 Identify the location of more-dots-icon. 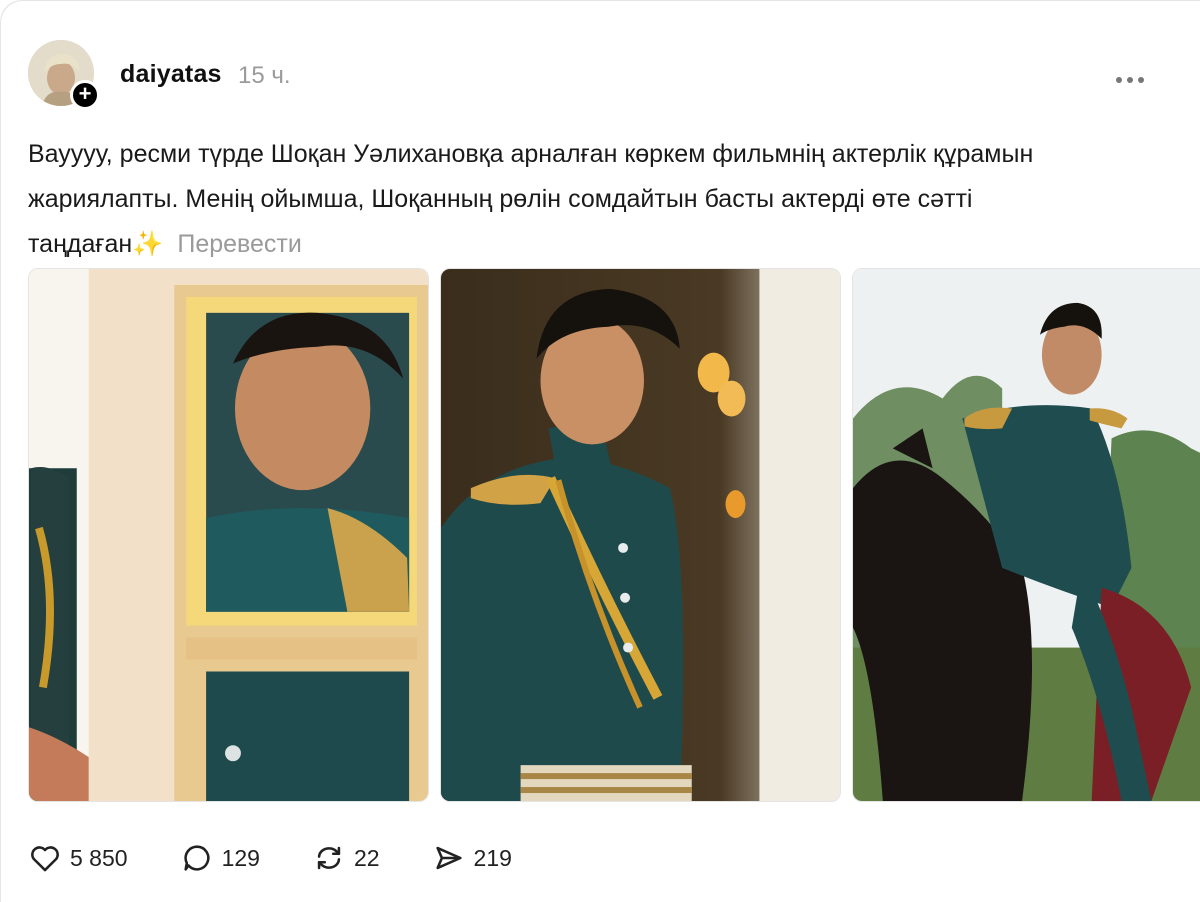
(1136, 76).